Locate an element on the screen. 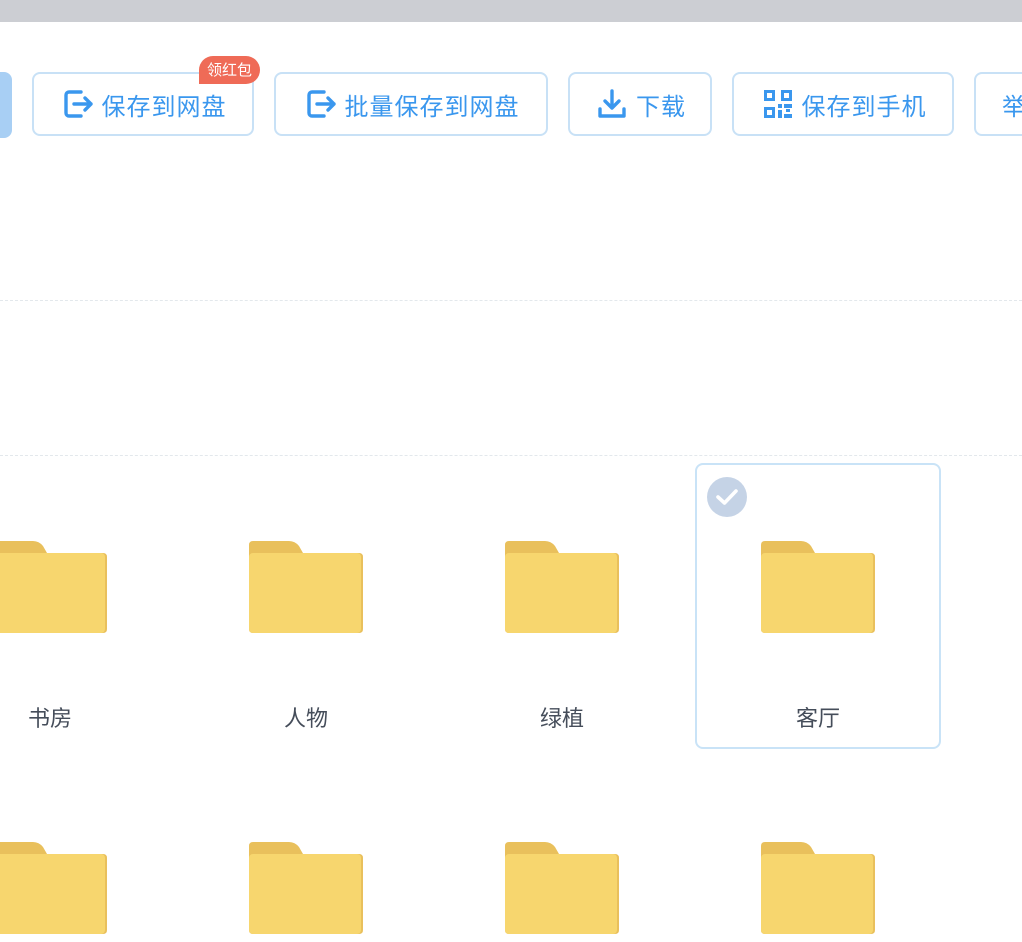  folder-label: 客厅 is located at coordinates (817, 719).